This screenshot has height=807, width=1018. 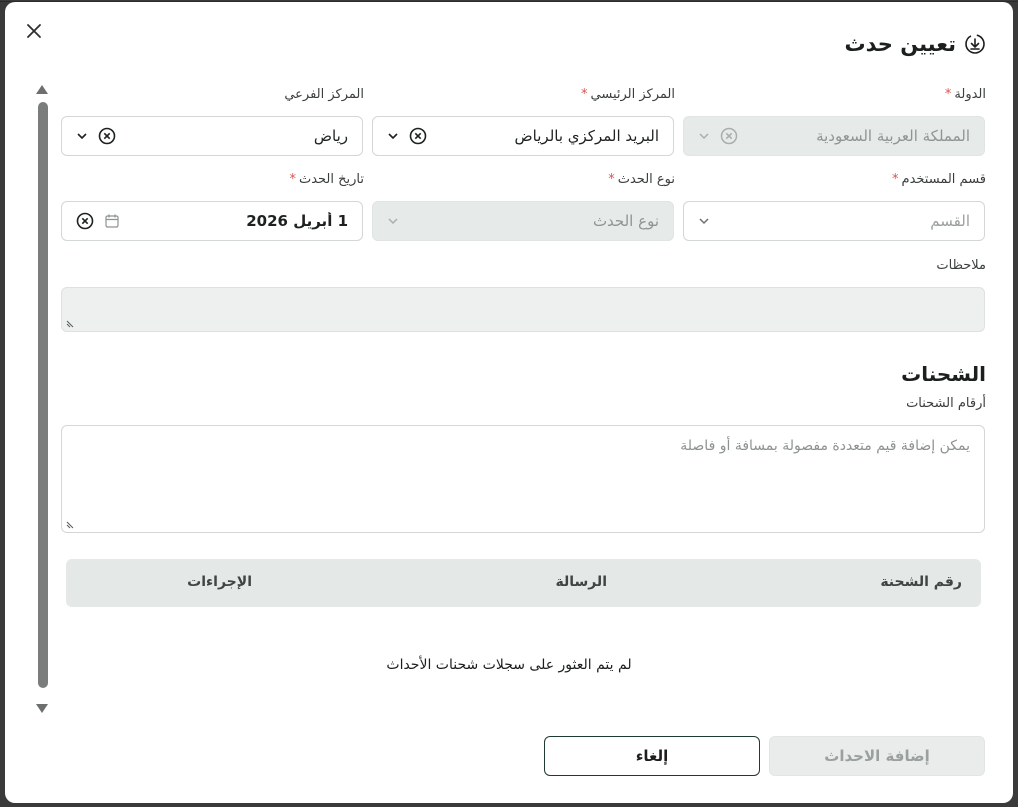 What do you see at coordinates (586, 136) in the screenshot?
I see `main-center-value: البريد المركزي بالرياض` at bounding box center [586, 136].